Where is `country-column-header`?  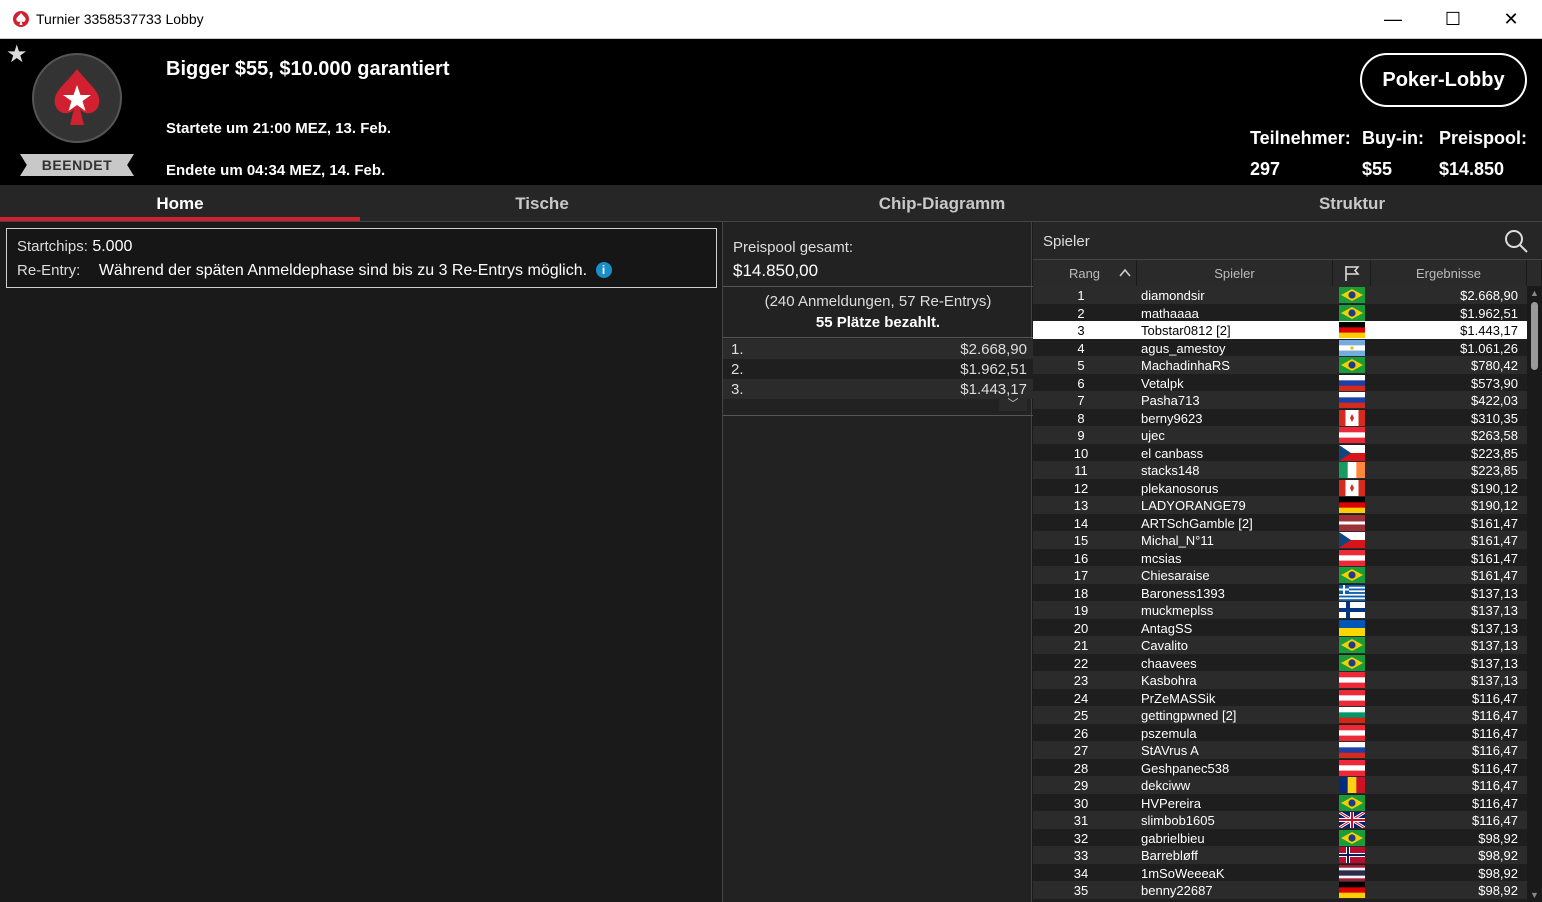 country-column-header is located at coordinates (1352, 273).